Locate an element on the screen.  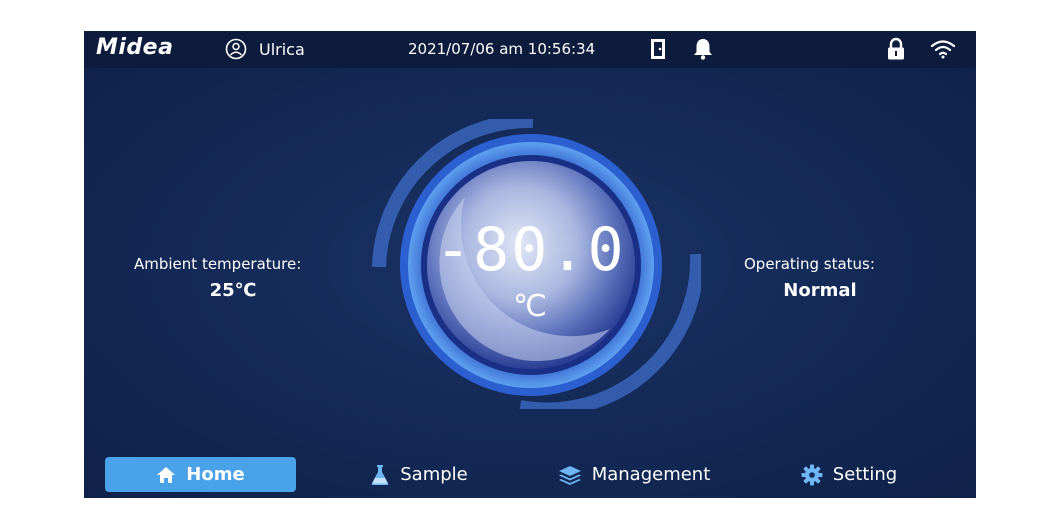
ambient-temperature-value: 25℃ is located at coordinates (233, 290).